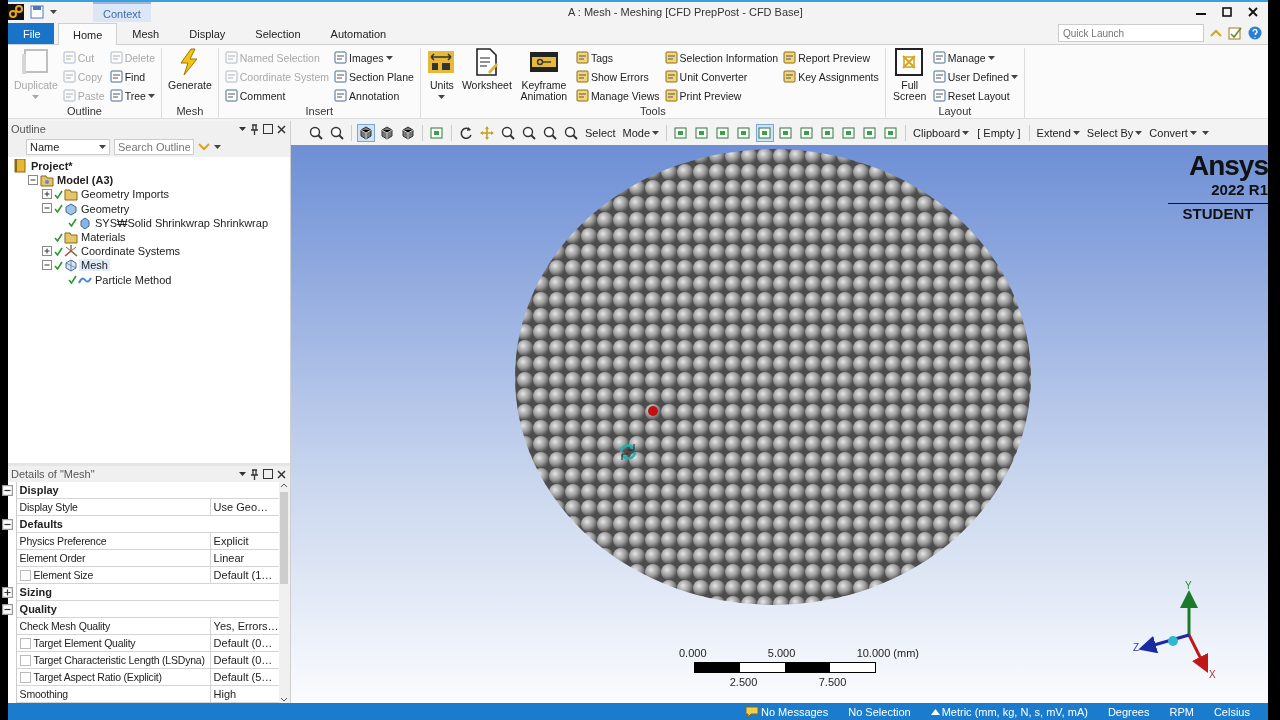 The height and width of the screenshot is (720, 1280). Describe the element at coordinates (1058, 133) in the screenshot. I see `toolbar-button: Extend` at that location.